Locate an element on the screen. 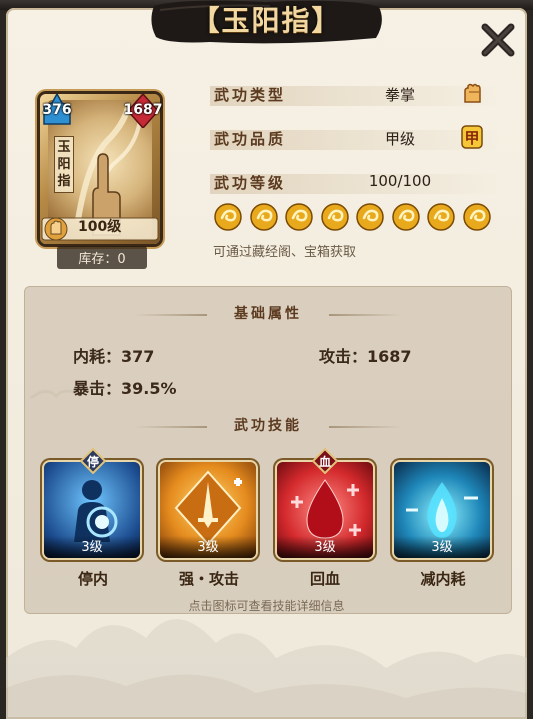 This screenshot has height=719, width=533. fist-icon is located at coordinates (472, 93).